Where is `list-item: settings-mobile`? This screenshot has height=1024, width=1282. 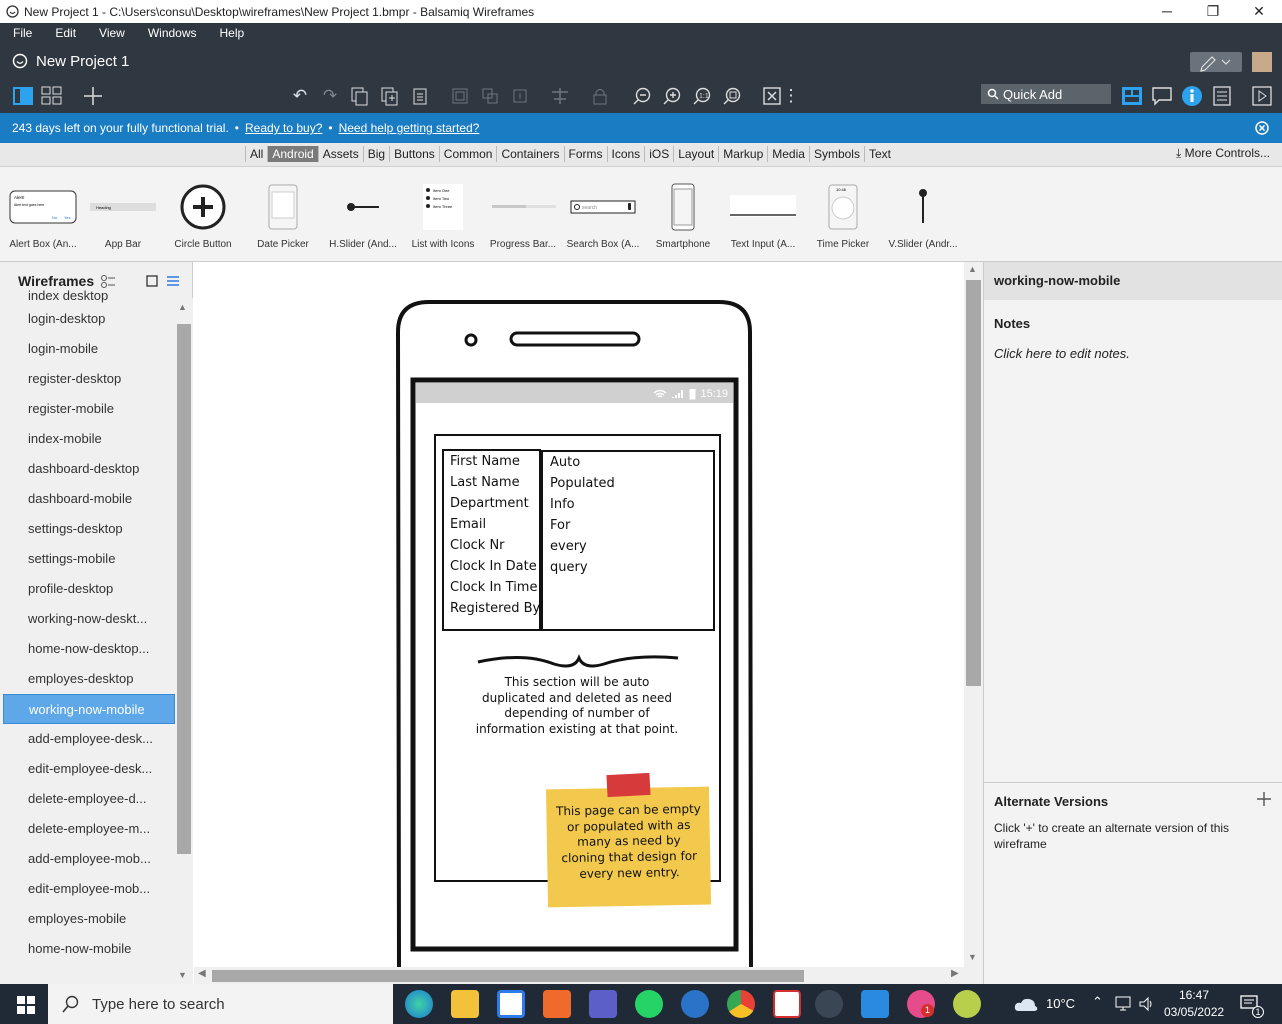
list-item: settings-mobile is located at coordinates (87, 559).